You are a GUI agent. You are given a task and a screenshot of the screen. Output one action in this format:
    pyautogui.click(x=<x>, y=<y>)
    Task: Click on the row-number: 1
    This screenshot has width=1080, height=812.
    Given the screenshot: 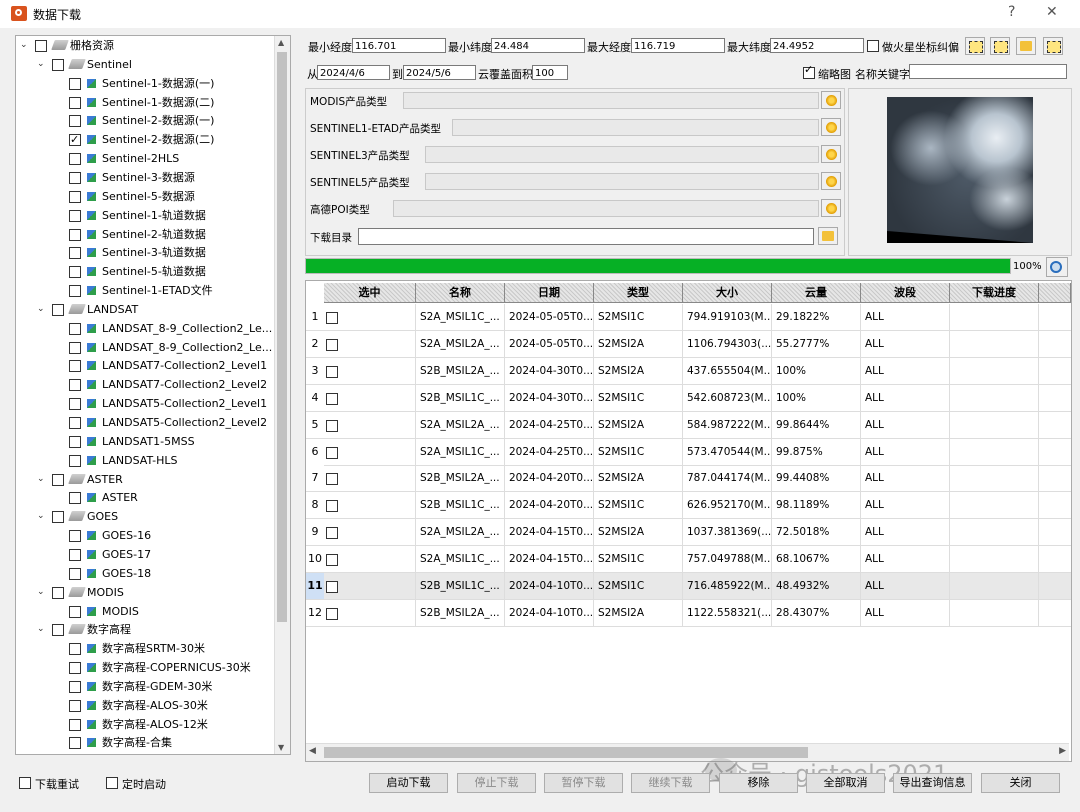 What is the action you would take?
    pyautogui.click(x=315, y=317)
    